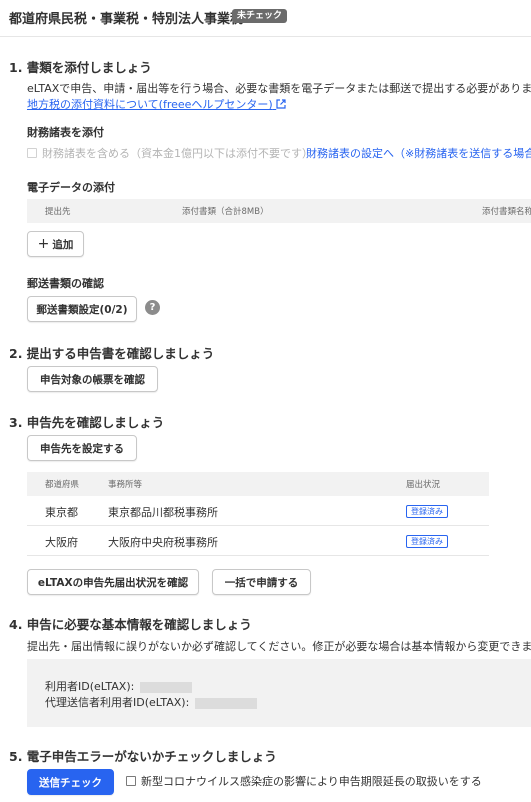  Describe the element at coordinates (65, 132) in the screenshot. I see `financial-statements-heading: 財務諸表を添付` at that location.